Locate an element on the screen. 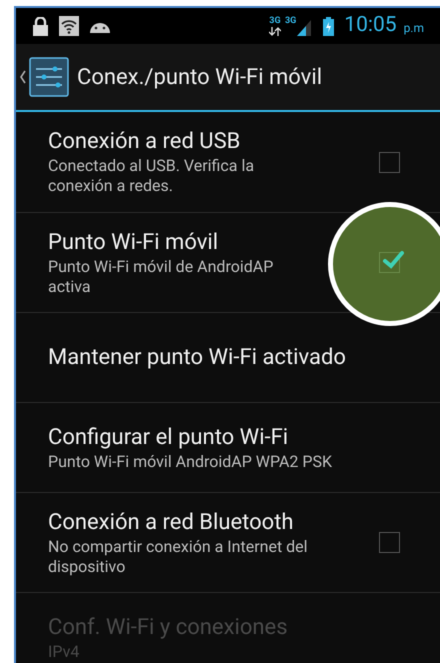  settings-sliders-icon is located at coordinates (49, 77).